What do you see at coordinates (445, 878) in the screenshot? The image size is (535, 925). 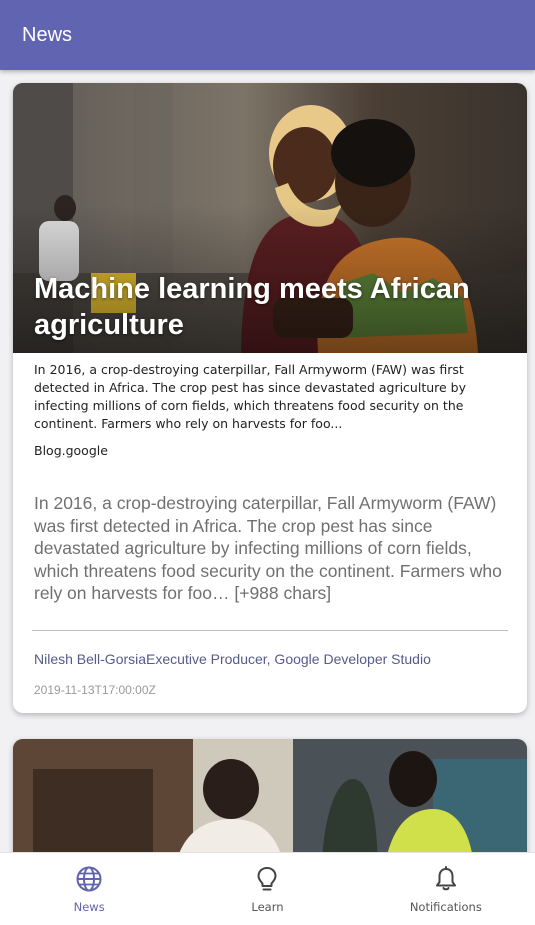 I see `bell-icon` at bounding box center [445, 878].